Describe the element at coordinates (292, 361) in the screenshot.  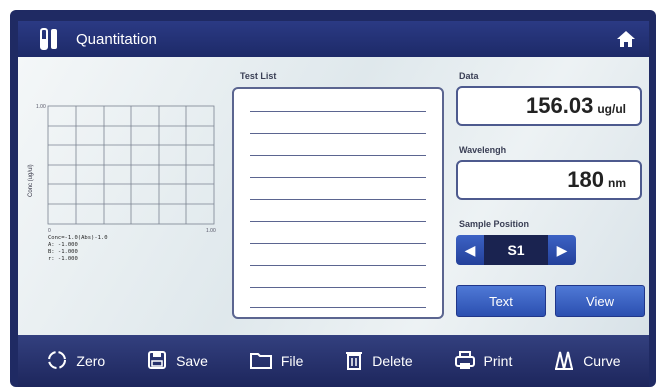
I see `file-label: File` at that location.